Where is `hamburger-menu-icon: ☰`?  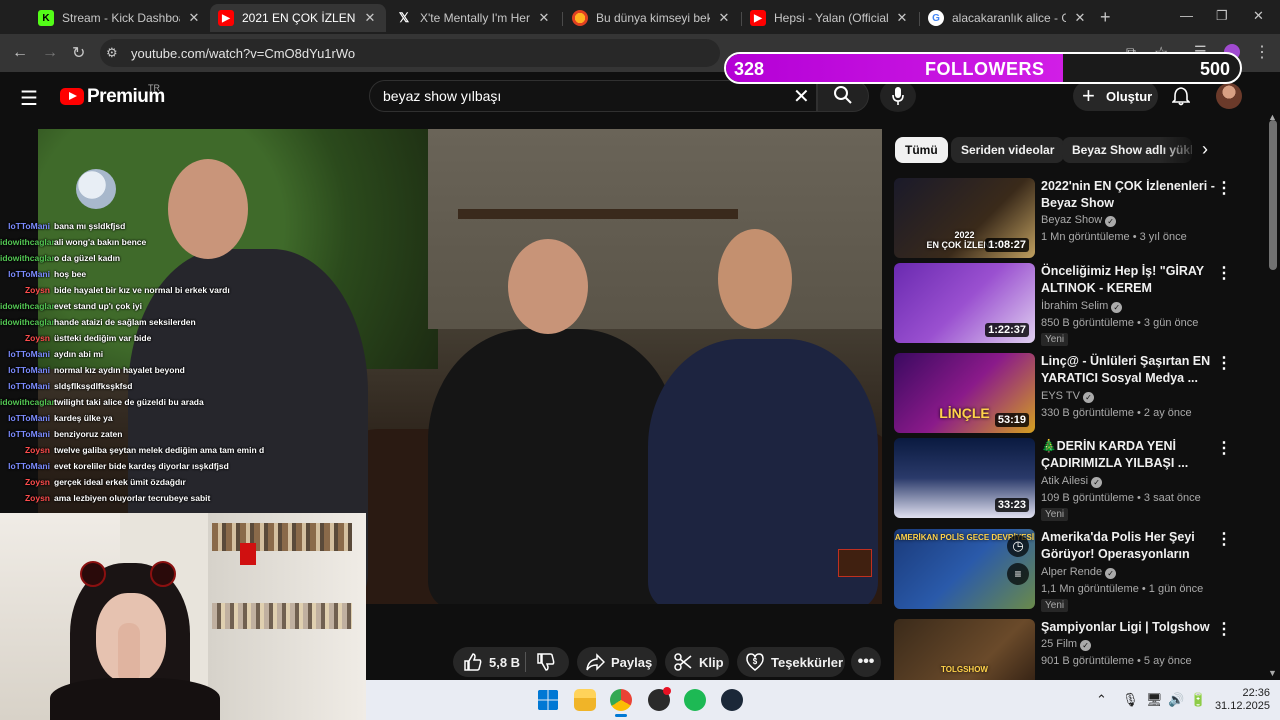
hamburger-menu-icon: ☰ is located at coordinates (29, 98).